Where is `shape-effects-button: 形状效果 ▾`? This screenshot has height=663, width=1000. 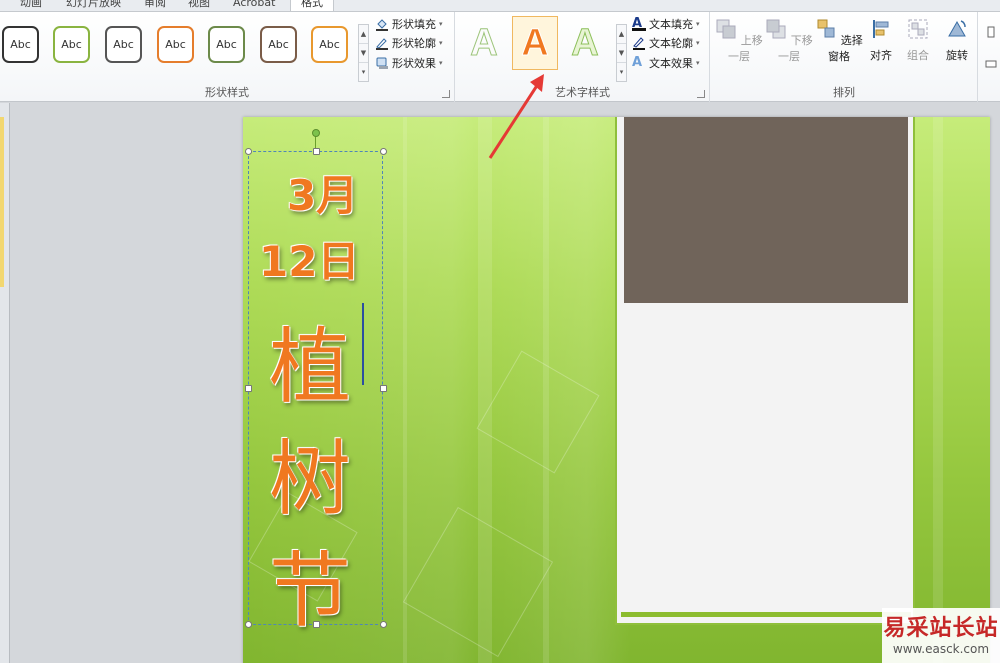
shape-effects-button: 形状效果 ▾ is located at coordinates (409, 63).